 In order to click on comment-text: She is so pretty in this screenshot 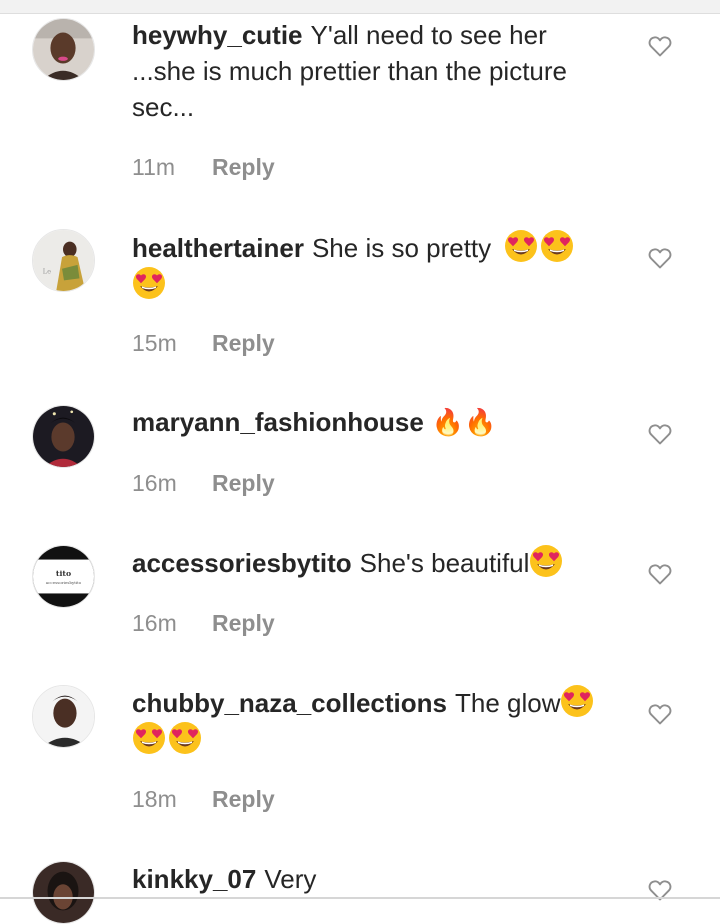, I will do `click(401, 248)`.